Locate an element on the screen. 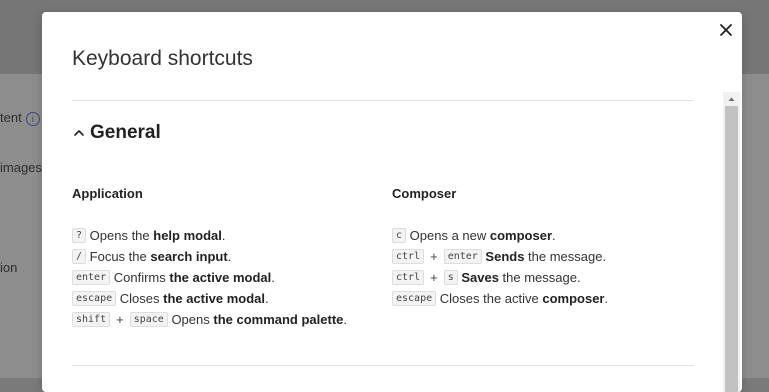 This screenshot has width=769, height=392. shortcut-row: enter Confirms the active modal. is located at coordinates (222, 277).